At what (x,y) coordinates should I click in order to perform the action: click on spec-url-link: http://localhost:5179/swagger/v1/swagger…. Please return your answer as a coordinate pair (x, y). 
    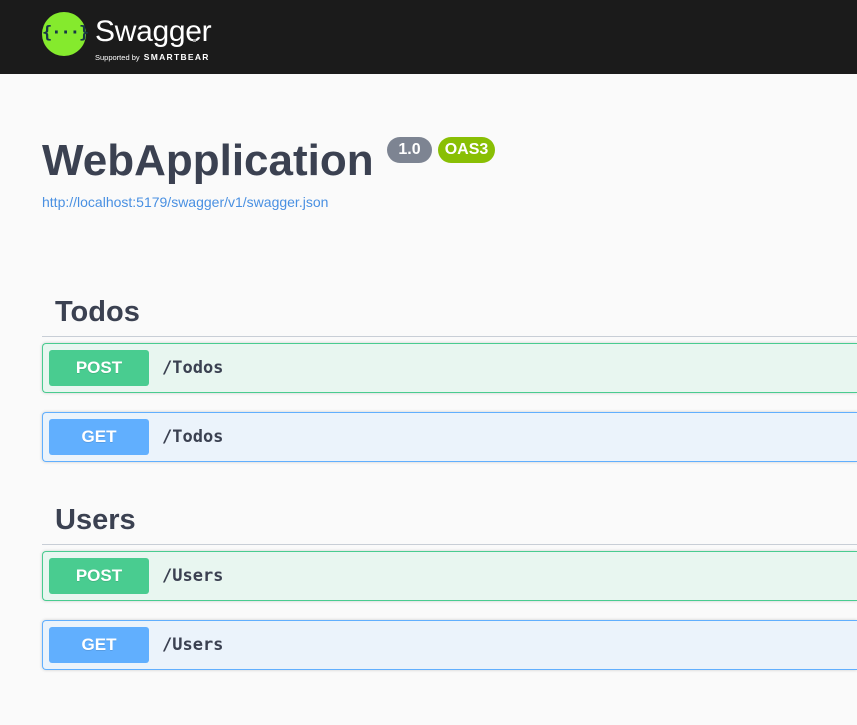
    Looking at the image, I should click on (185, 202).